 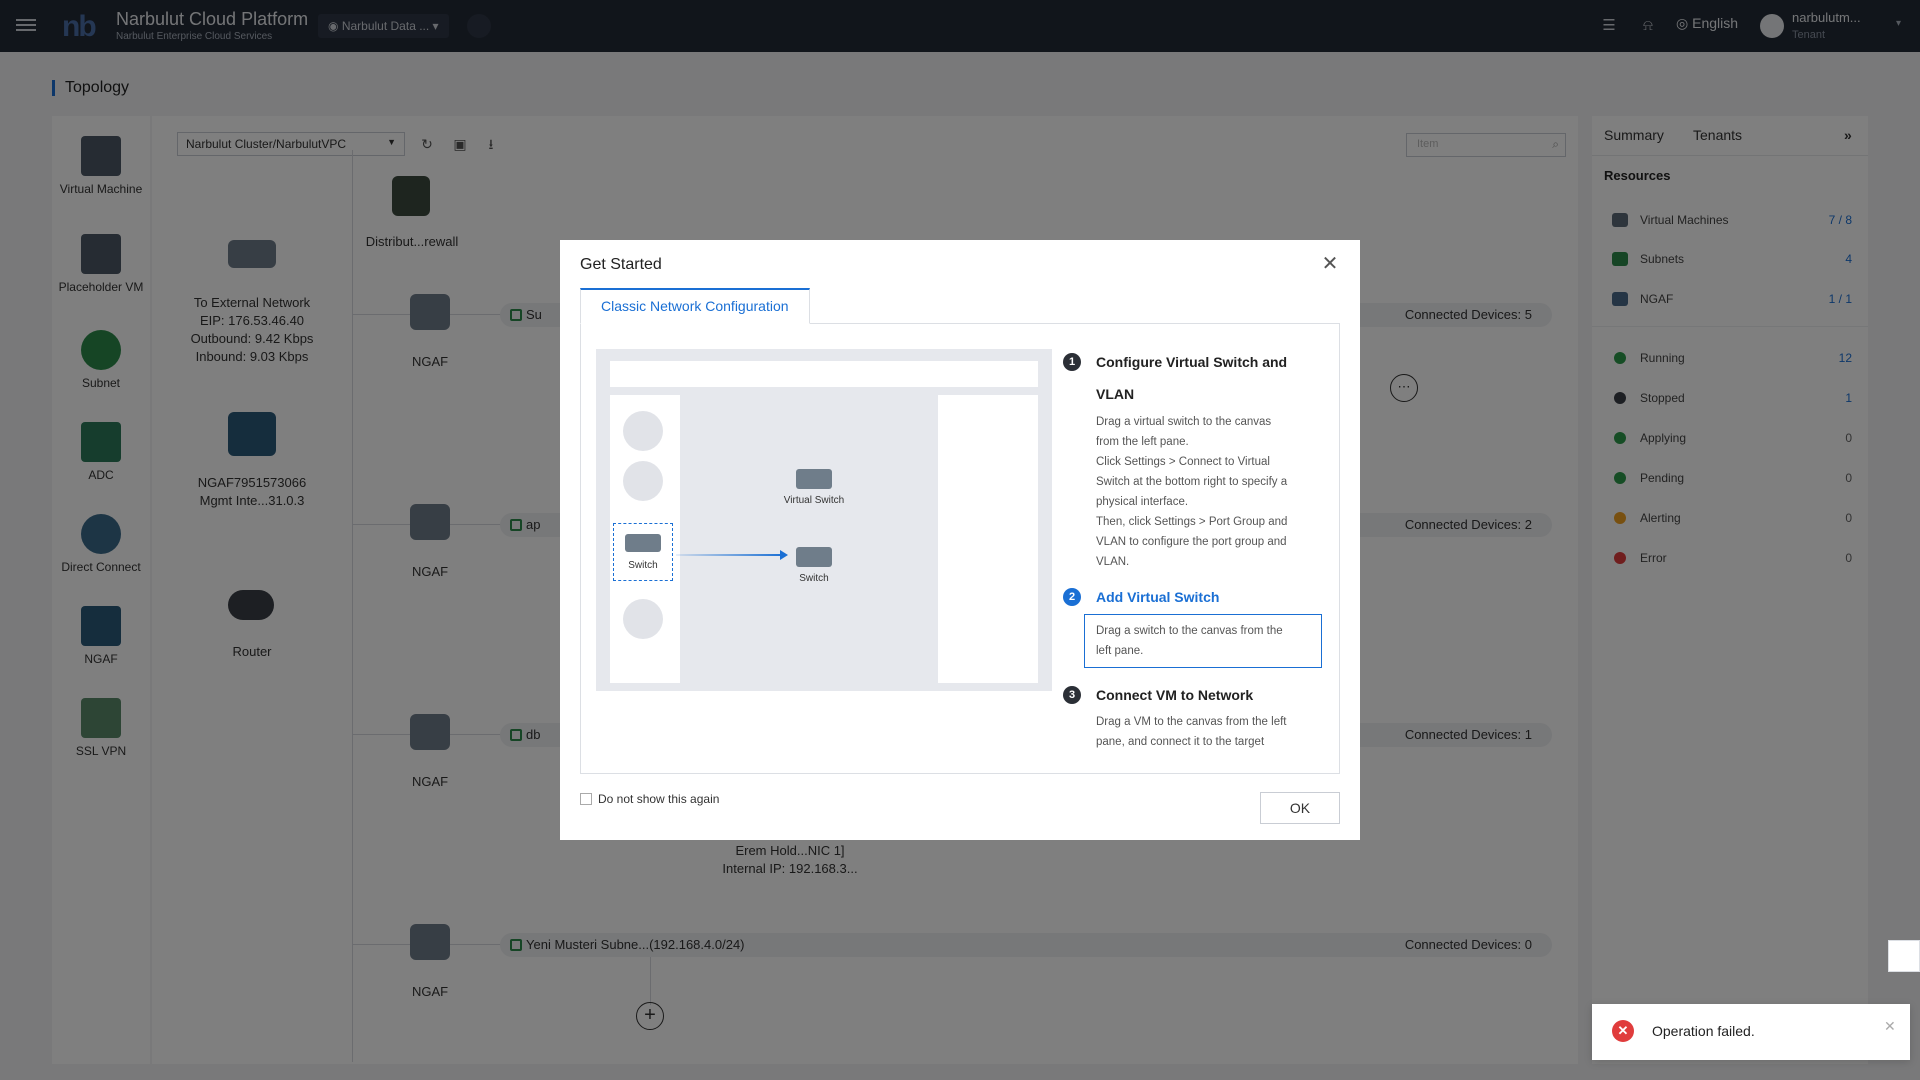 I want to click on step-title: Connect VM to Network, so click(x=1175, y=695).